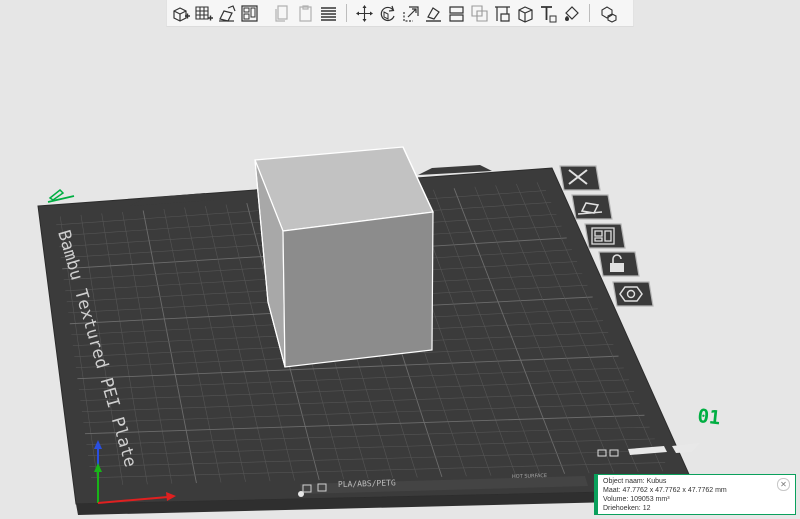 The image size is (800, 519). I want to click on delete-plate-button, so click(580, 178).